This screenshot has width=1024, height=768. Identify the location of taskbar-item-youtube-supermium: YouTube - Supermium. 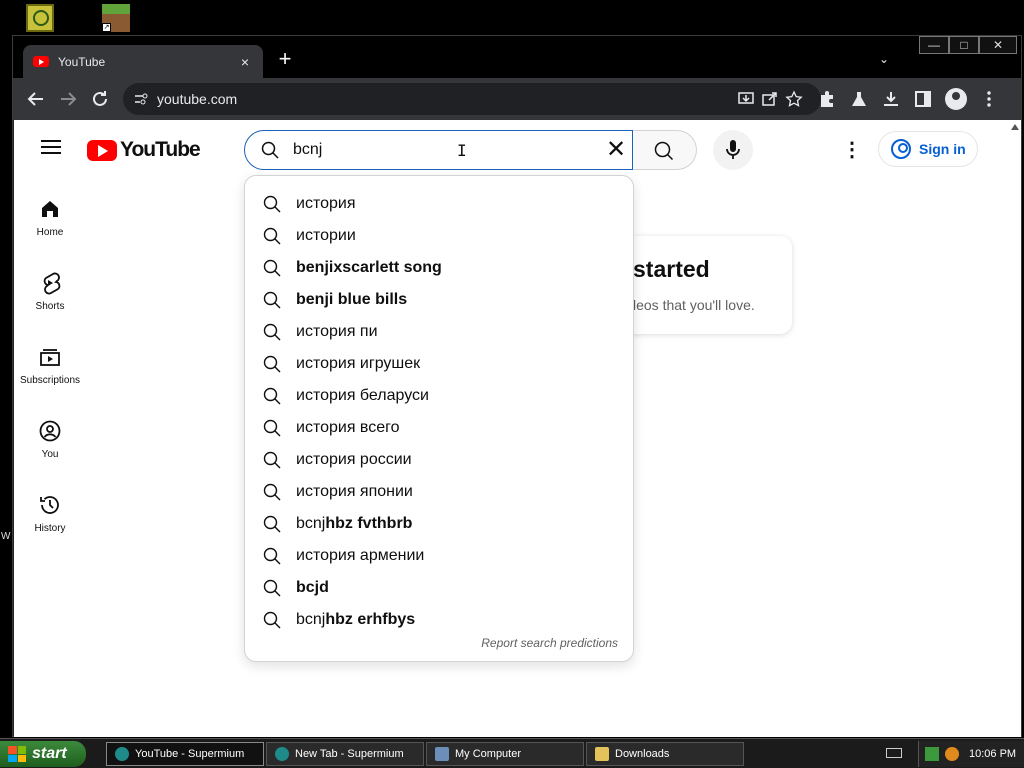
(185, 754).